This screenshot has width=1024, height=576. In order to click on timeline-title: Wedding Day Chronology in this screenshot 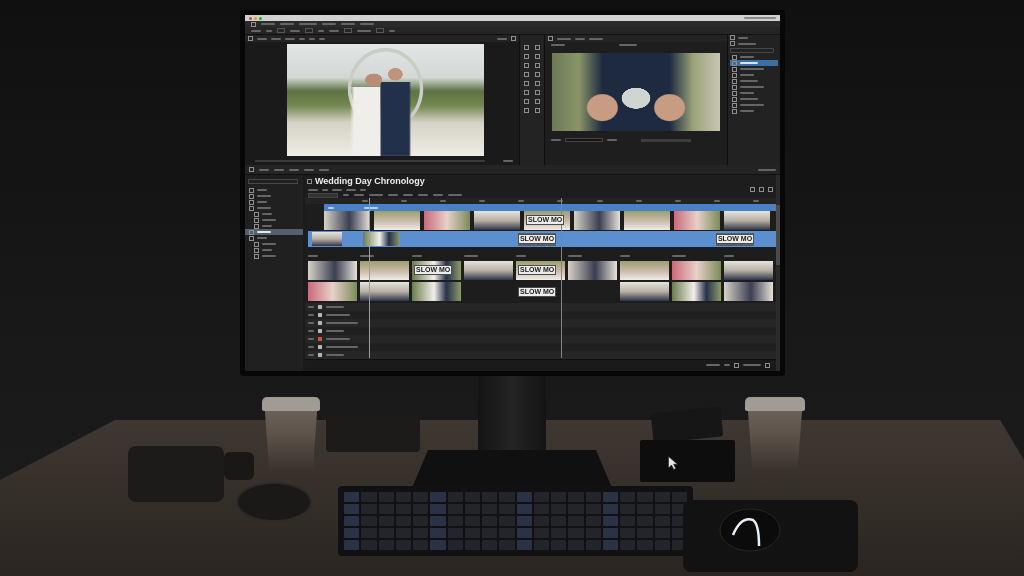, I will do `click(370, 181)`.